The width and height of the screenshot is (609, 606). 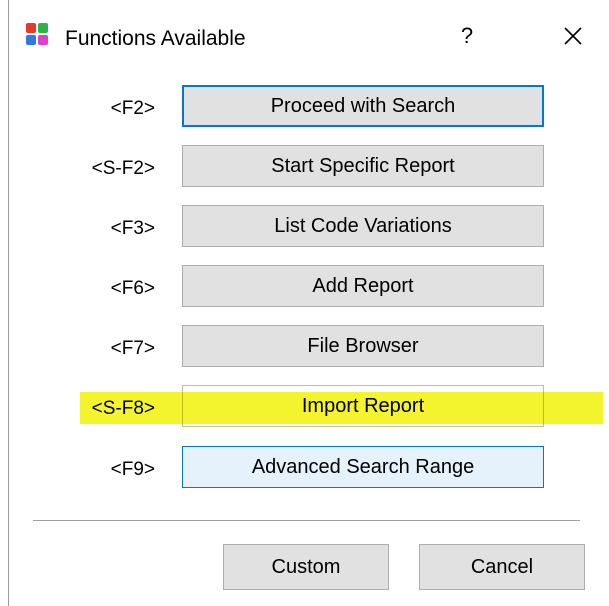 What do you see at coordinates (132, 348) in the screenshot?
I see `shortcut-label-f7: <F7>` at bounding box center [132, 348].